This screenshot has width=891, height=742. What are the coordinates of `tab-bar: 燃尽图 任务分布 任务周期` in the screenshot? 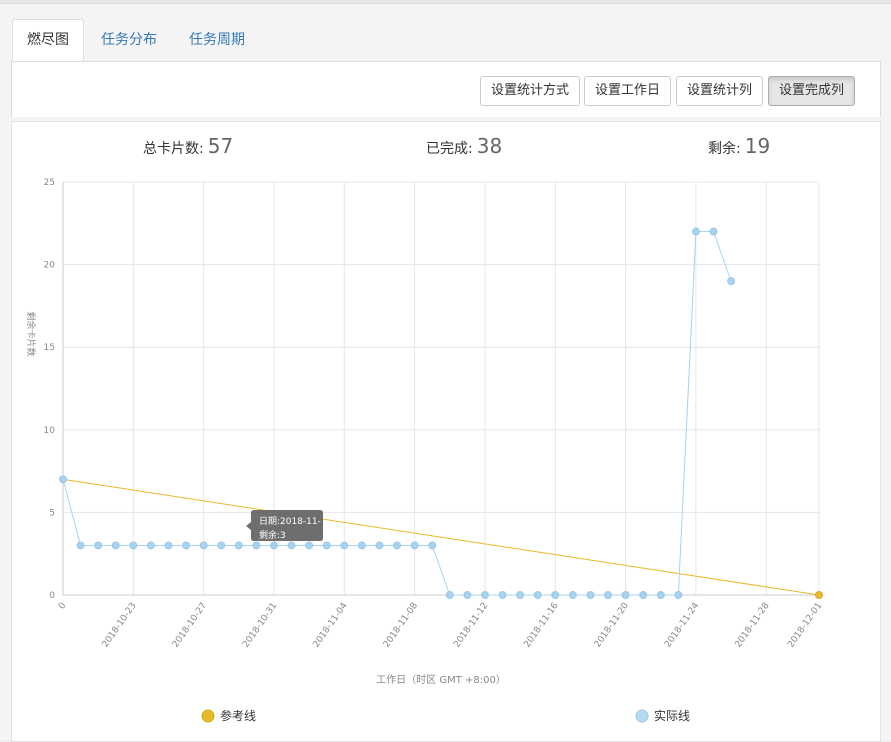 It's located at (137, 42).